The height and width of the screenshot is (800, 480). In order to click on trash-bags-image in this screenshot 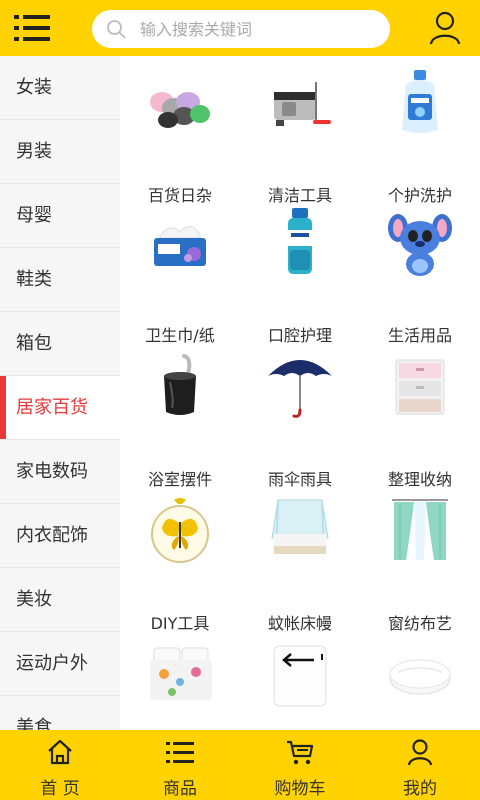, I will do `click(180, 110)`.